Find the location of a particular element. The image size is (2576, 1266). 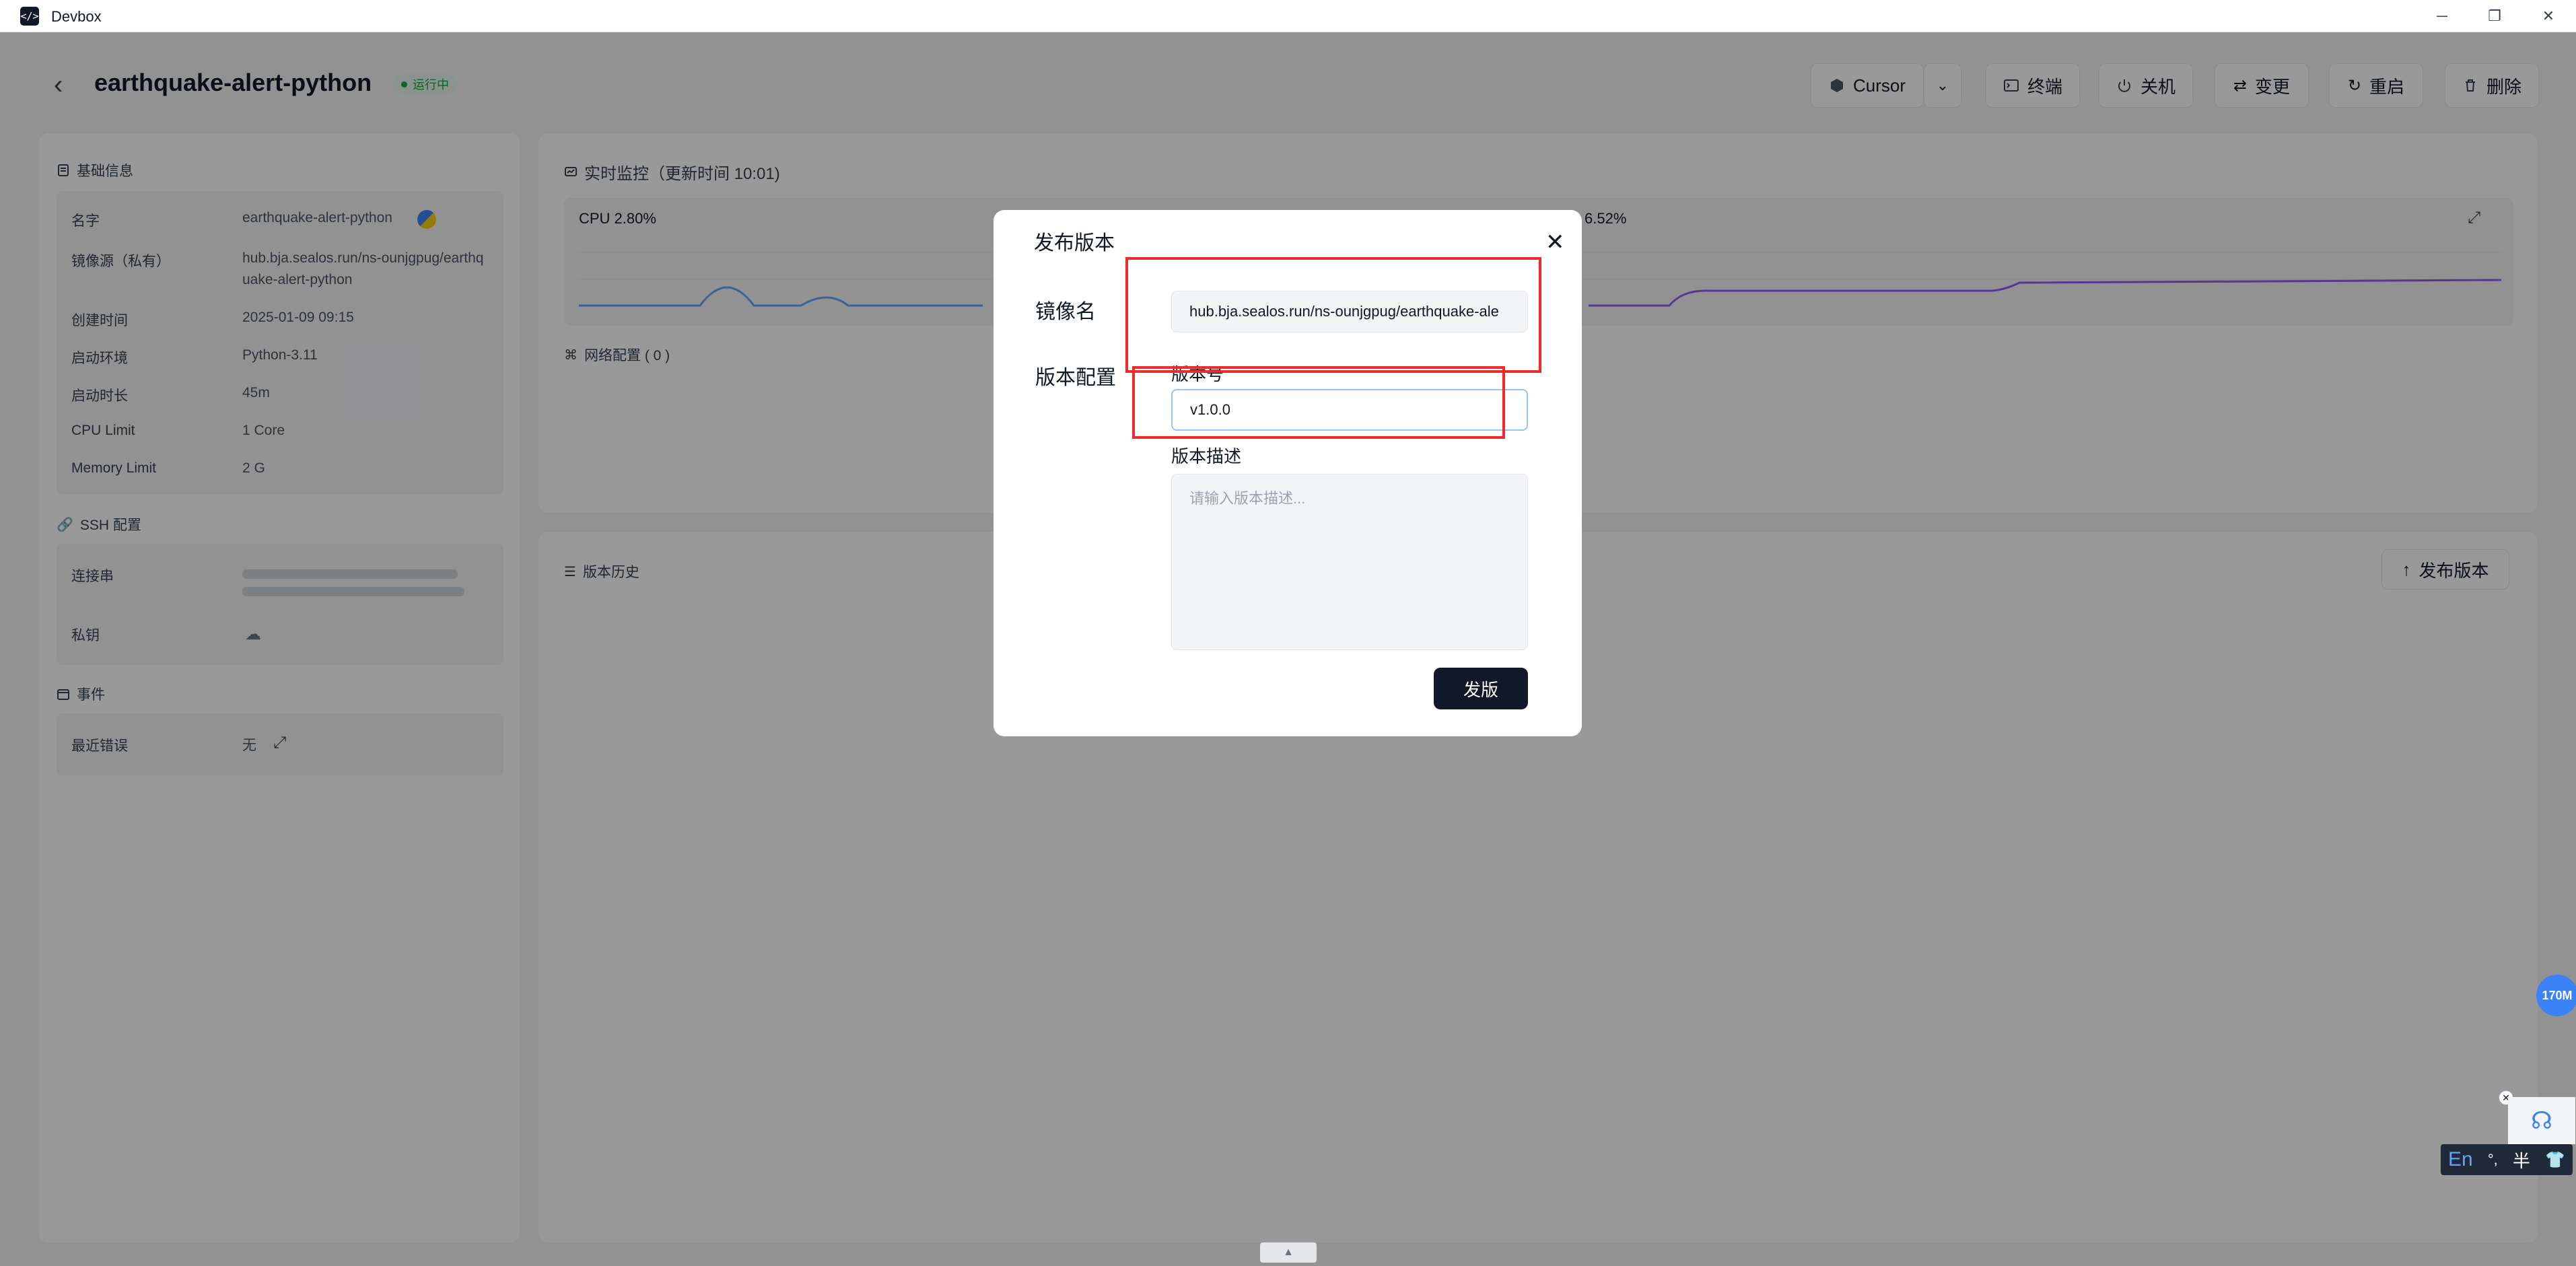

ime-skin-icon: 👕 is located at coordinates (2555, 1160).